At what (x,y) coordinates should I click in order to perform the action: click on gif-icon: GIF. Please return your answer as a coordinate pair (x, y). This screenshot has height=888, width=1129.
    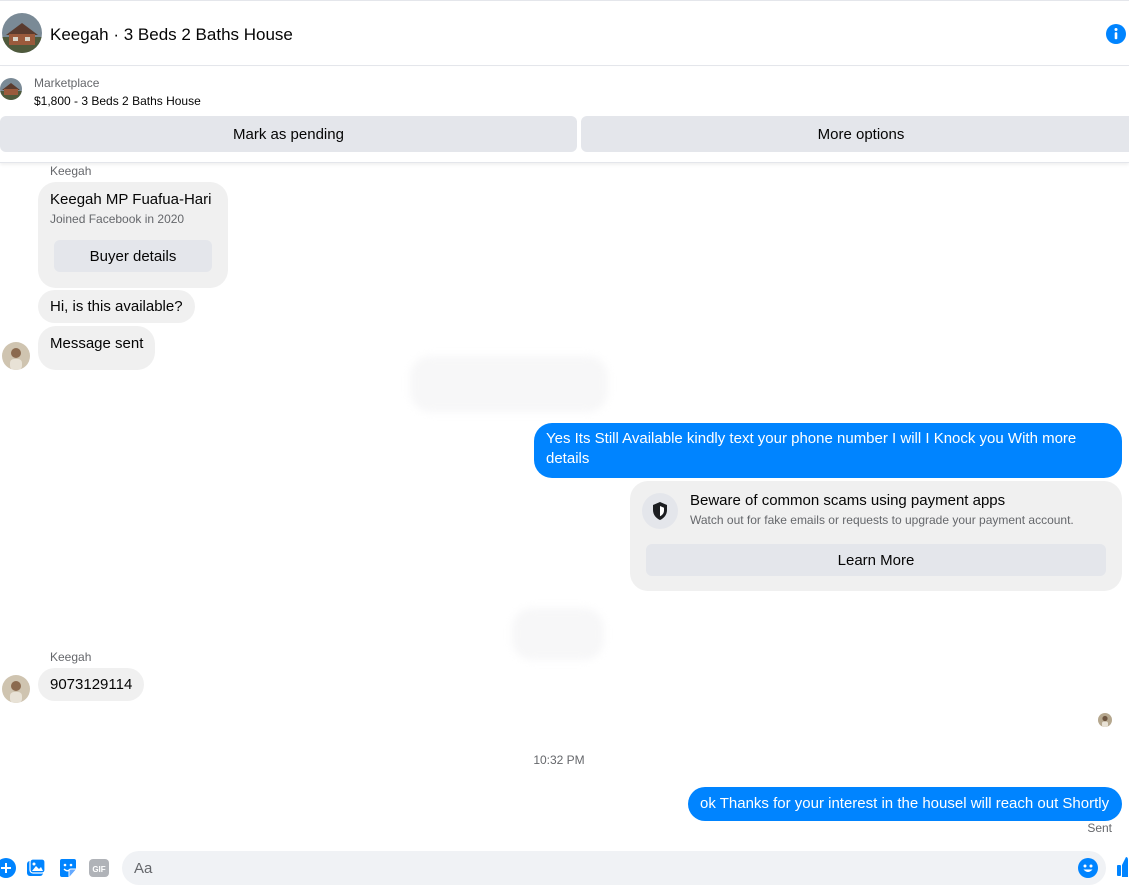
    Looking at the image, I should click on (99, 868).